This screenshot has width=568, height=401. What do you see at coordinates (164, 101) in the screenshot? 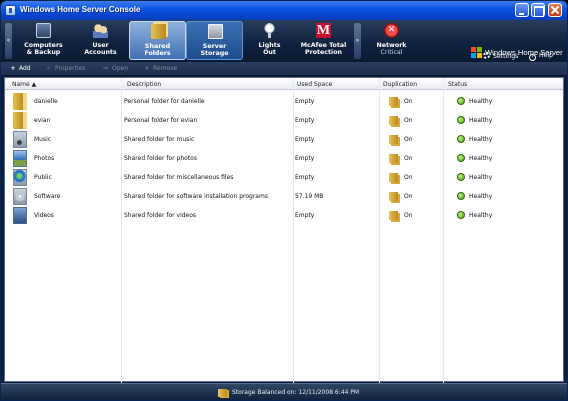
I see `folder-description: Personal folder for danielle` at bounding box center [164, 101].